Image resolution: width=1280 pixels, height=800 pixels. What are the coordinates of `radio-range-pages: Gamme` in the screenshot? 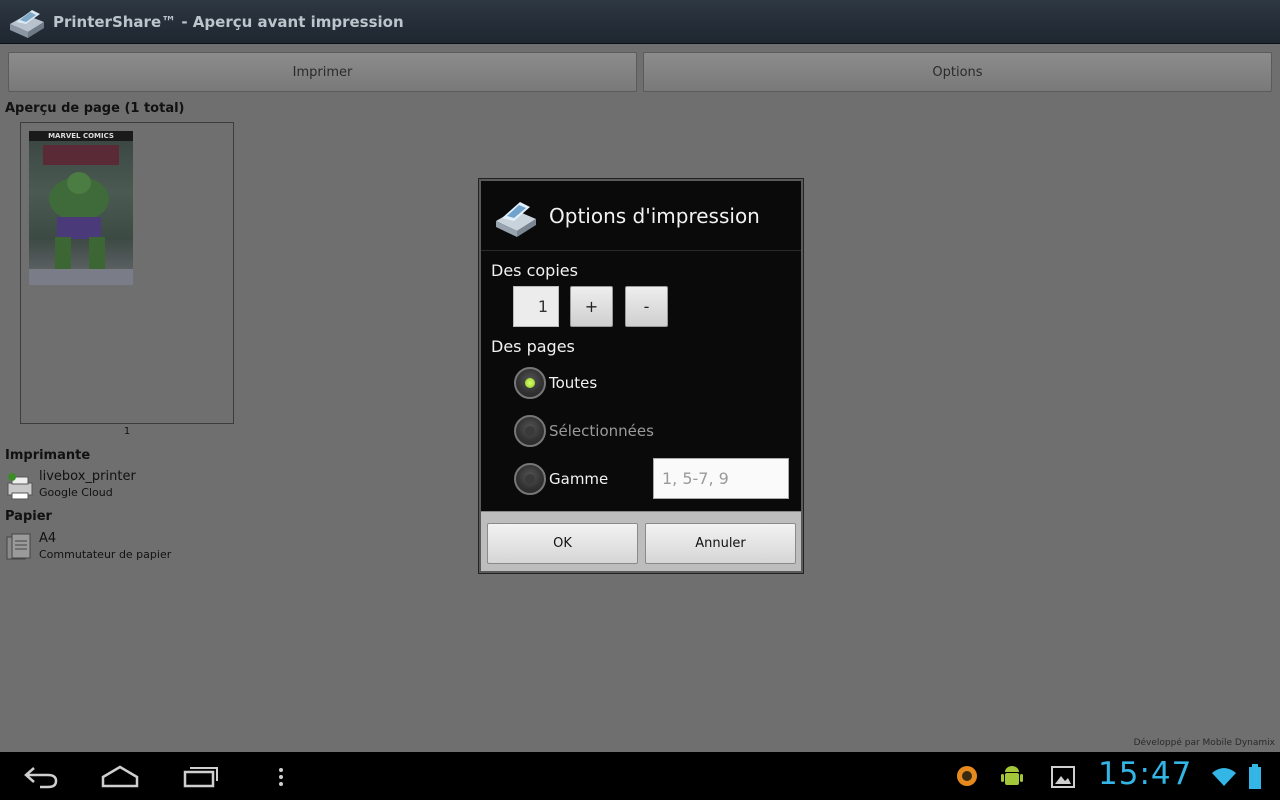 It's located at (561, 479).